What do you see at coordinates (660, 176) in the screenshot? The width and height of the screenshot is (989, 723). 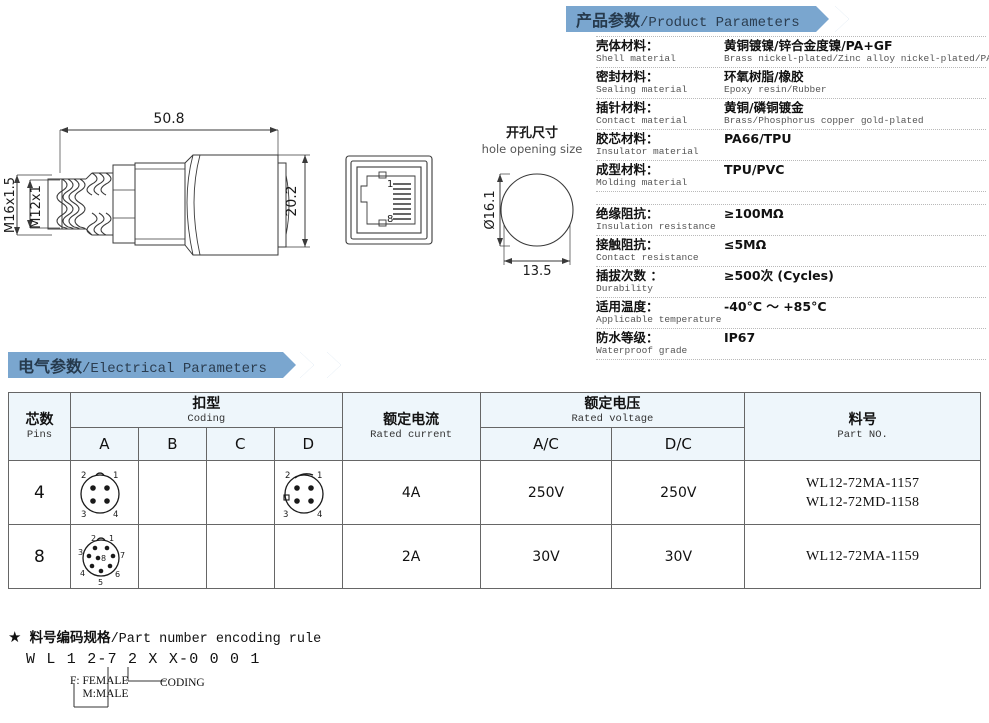 I see `spec-label: 成型材料： Molding material` at bounding box center [660, 176].